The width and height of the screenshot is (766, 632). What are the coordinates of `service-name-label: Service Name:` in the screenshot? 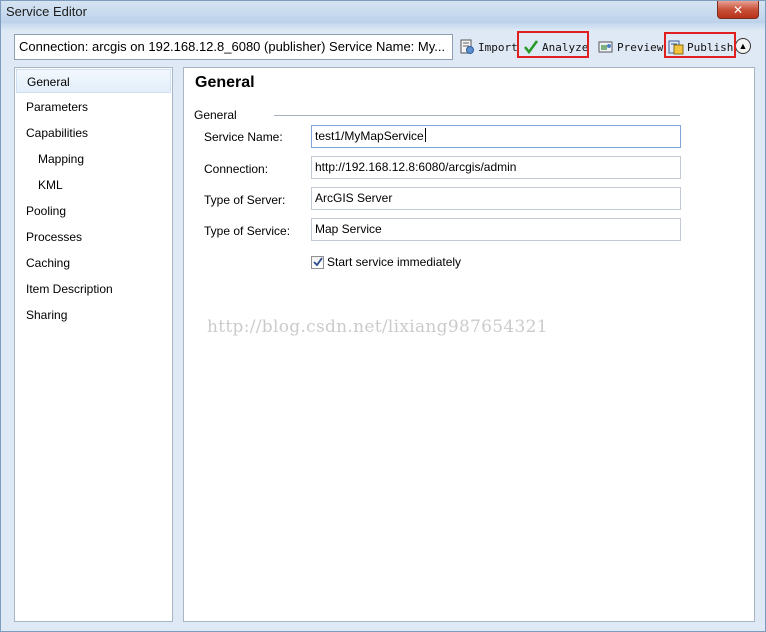 It's located at (243, 137).